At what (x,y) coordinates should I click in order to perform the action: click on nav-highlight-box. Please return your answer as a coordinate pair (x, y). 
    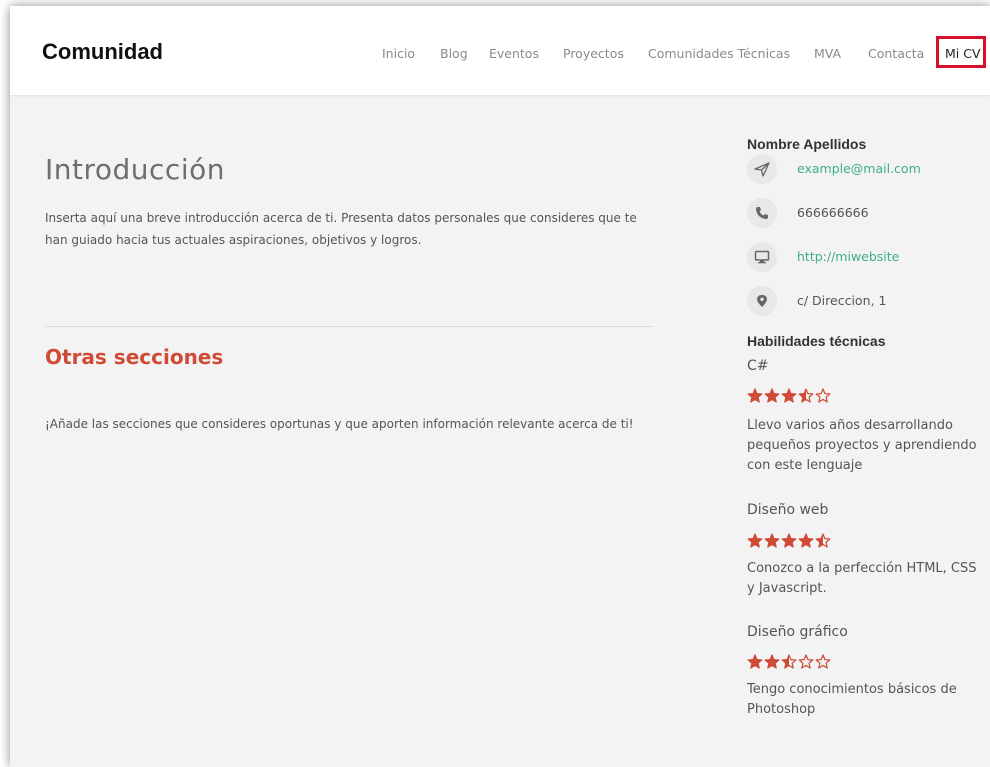
    Looking at the image, I should click on (961, 52).